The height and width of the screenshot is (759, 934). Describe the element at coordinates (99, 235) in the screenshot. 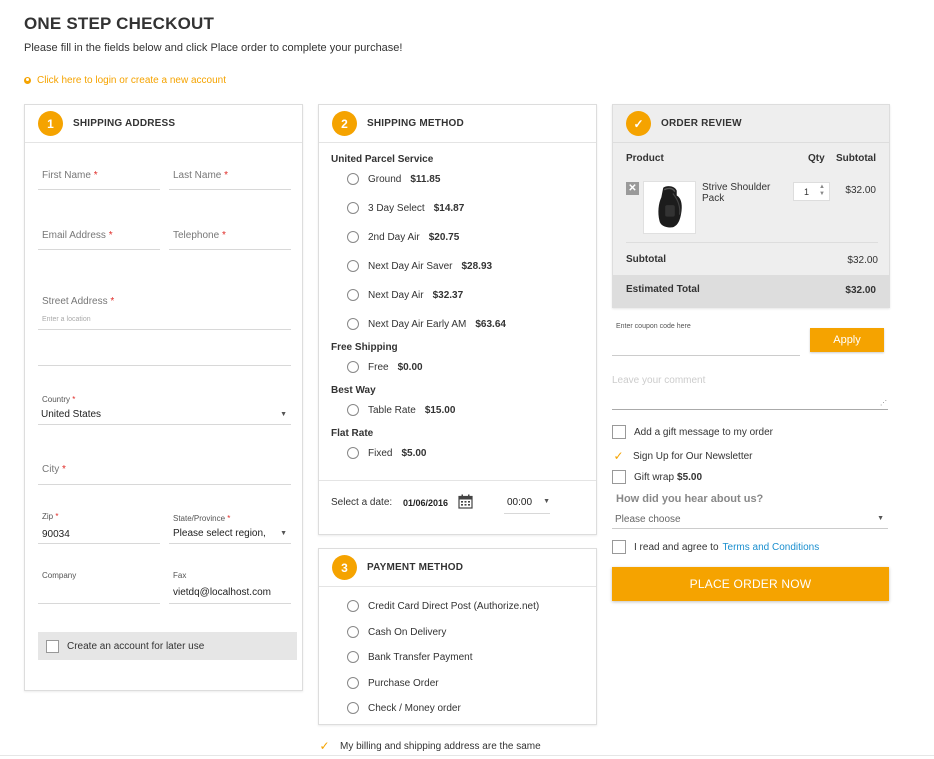

I see `email-field: Email Address *` at that location.